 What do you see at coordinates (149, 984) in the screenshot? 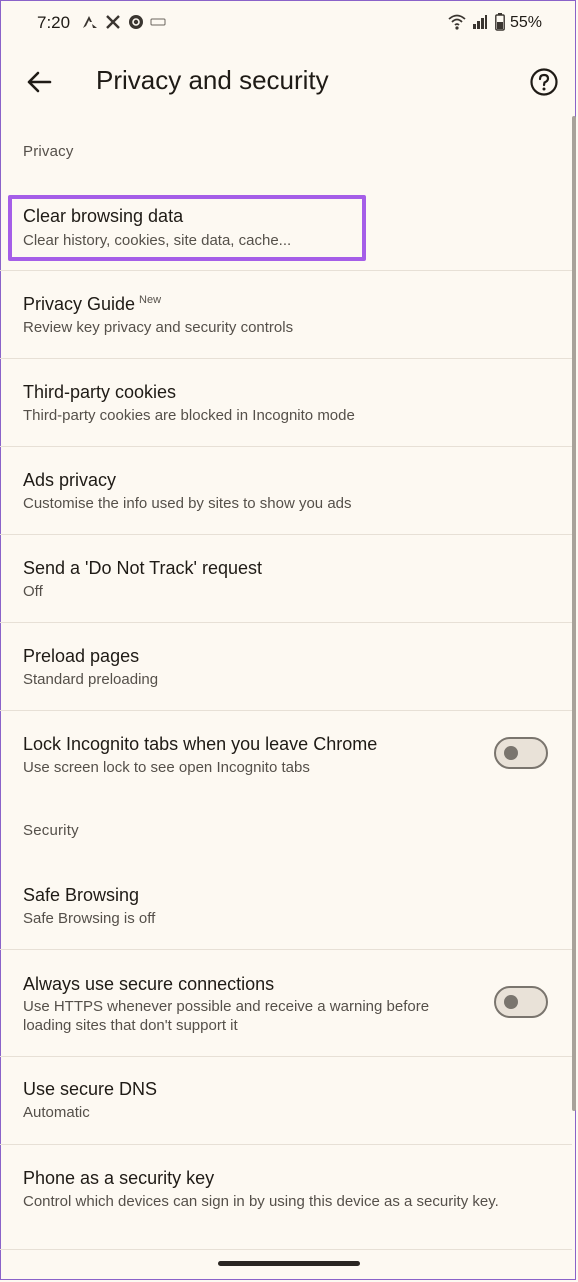
I see `item-title: Always use secure connections` at bounding box center [149, 984].